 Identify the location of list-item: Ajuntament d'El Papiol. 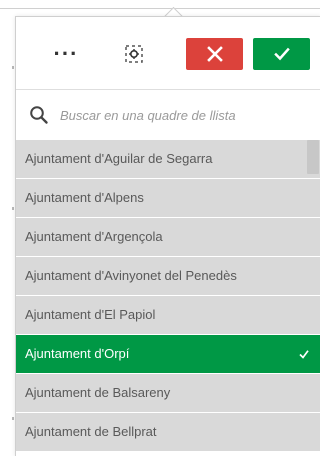
(168, 315).